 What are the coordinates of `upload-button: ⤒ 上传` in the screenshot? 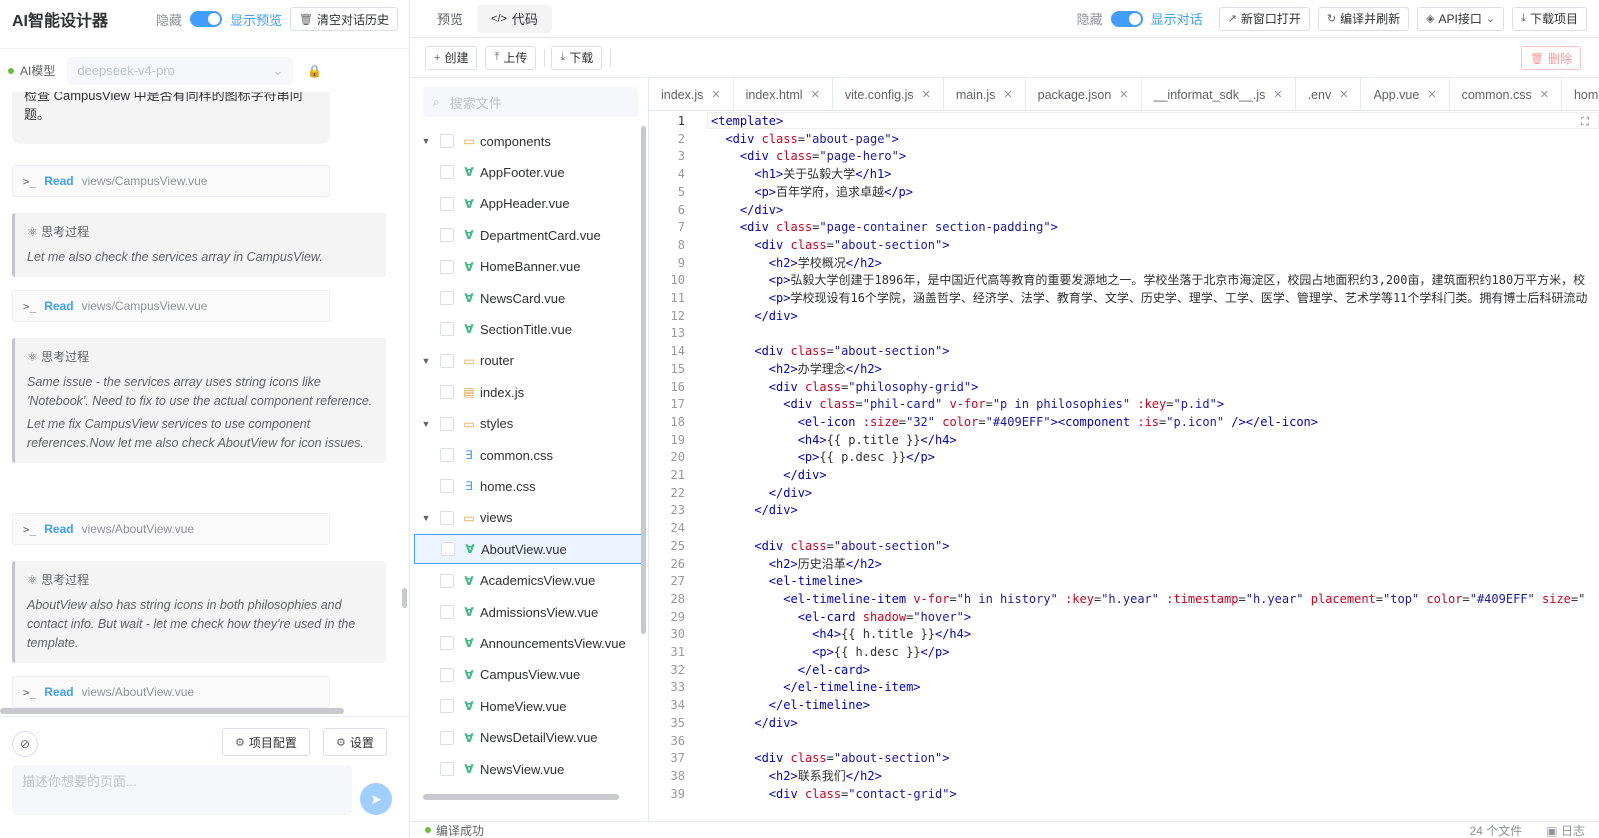 It's located at (511, 57).